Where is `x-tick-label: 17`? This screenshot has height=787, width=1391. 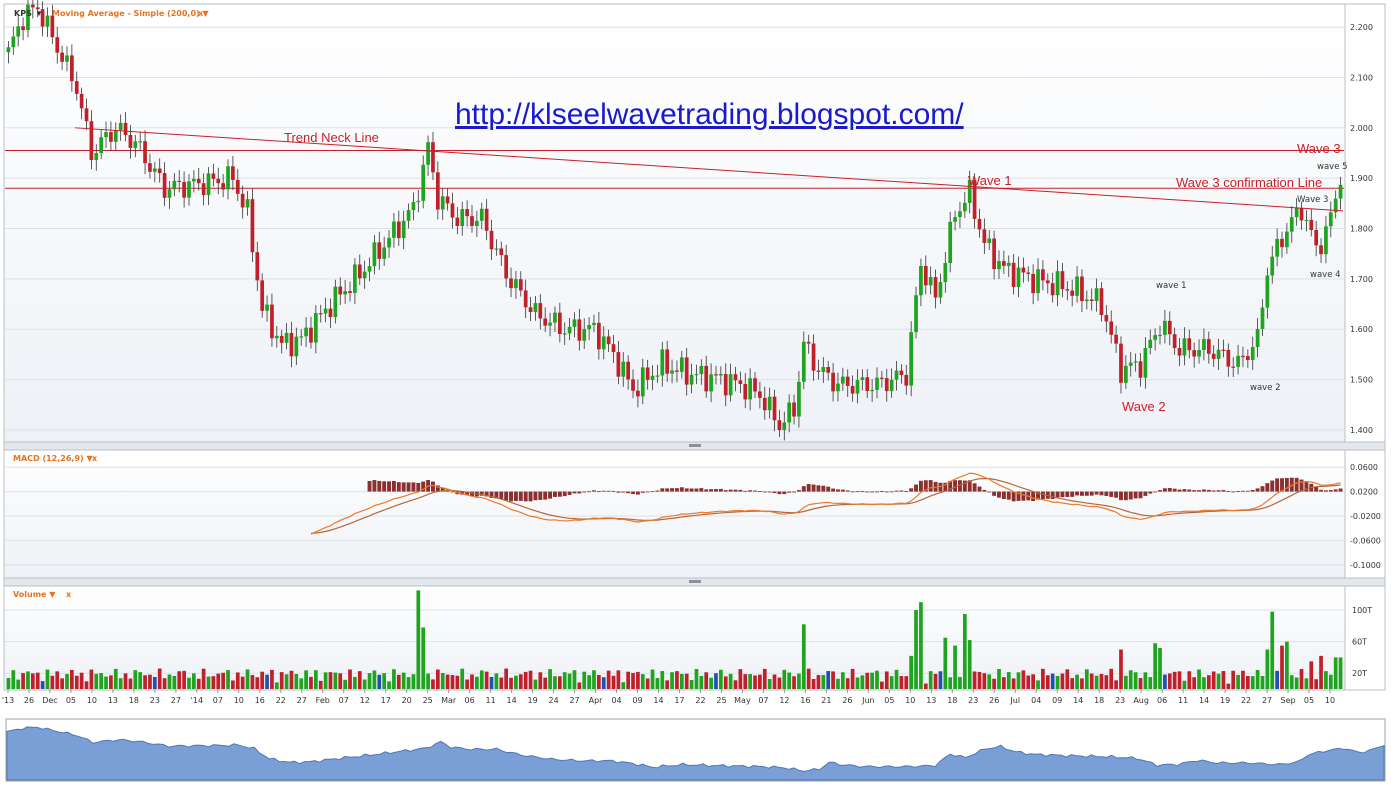 x-tick-label: 17 is located at coordinates (386, 700).